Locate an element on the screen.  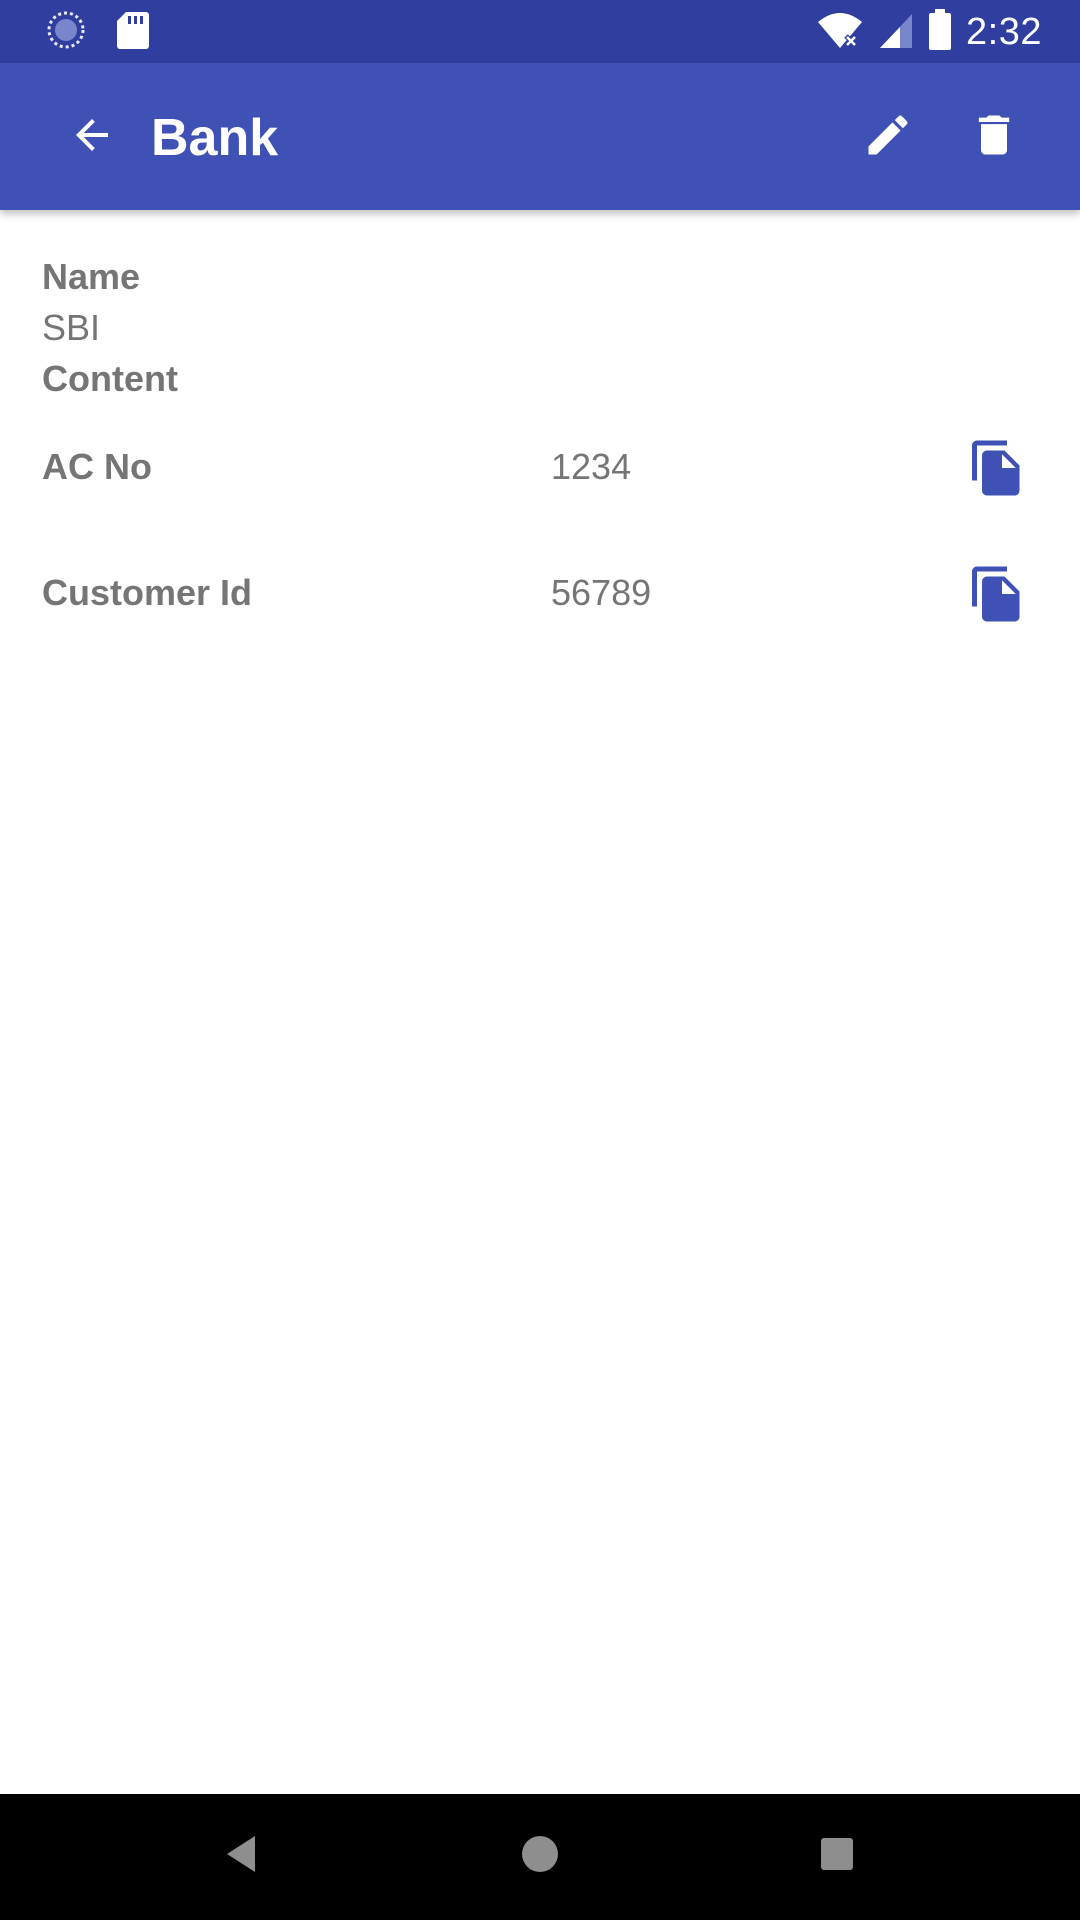
field-value: 1234 is located at coordinates (591, 466).